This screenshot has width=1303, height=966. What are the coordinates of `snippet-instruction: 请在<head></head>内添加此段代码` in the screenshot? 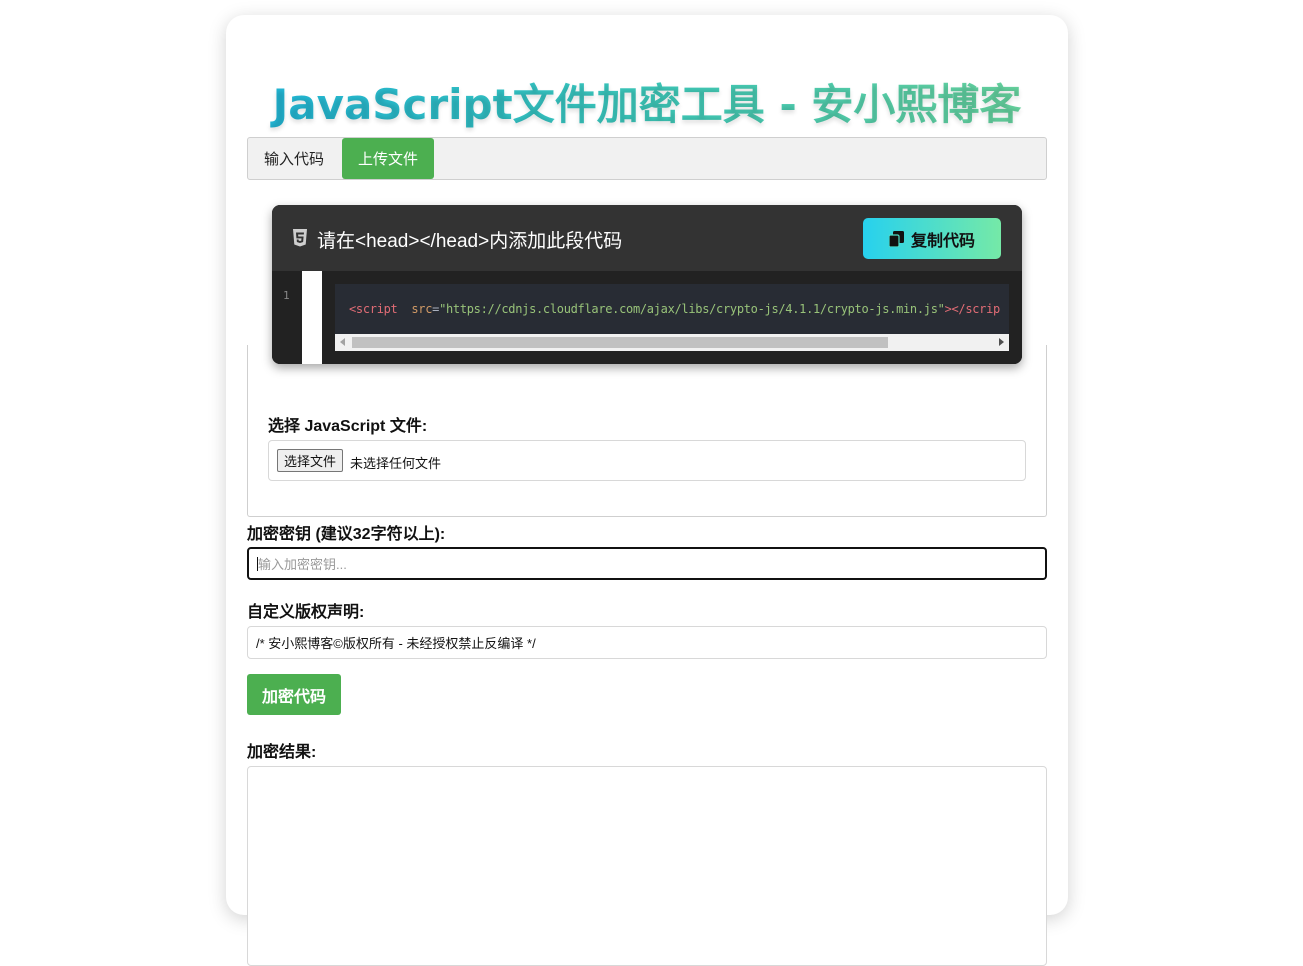 It's located at (470, 241).